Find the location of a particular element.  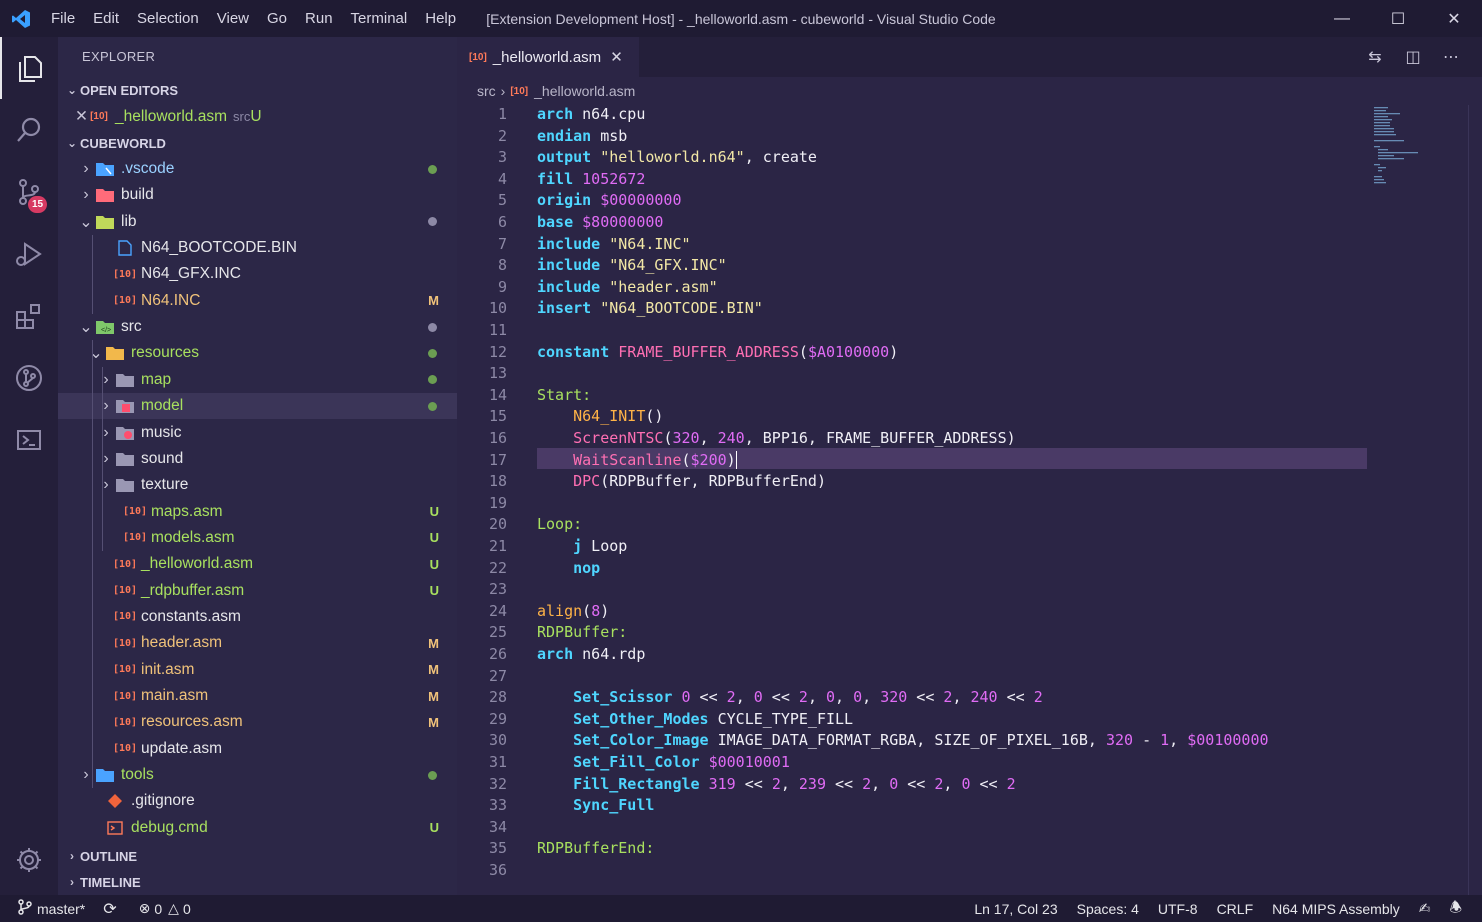

indent-guide is located at coordinates (92, 564).